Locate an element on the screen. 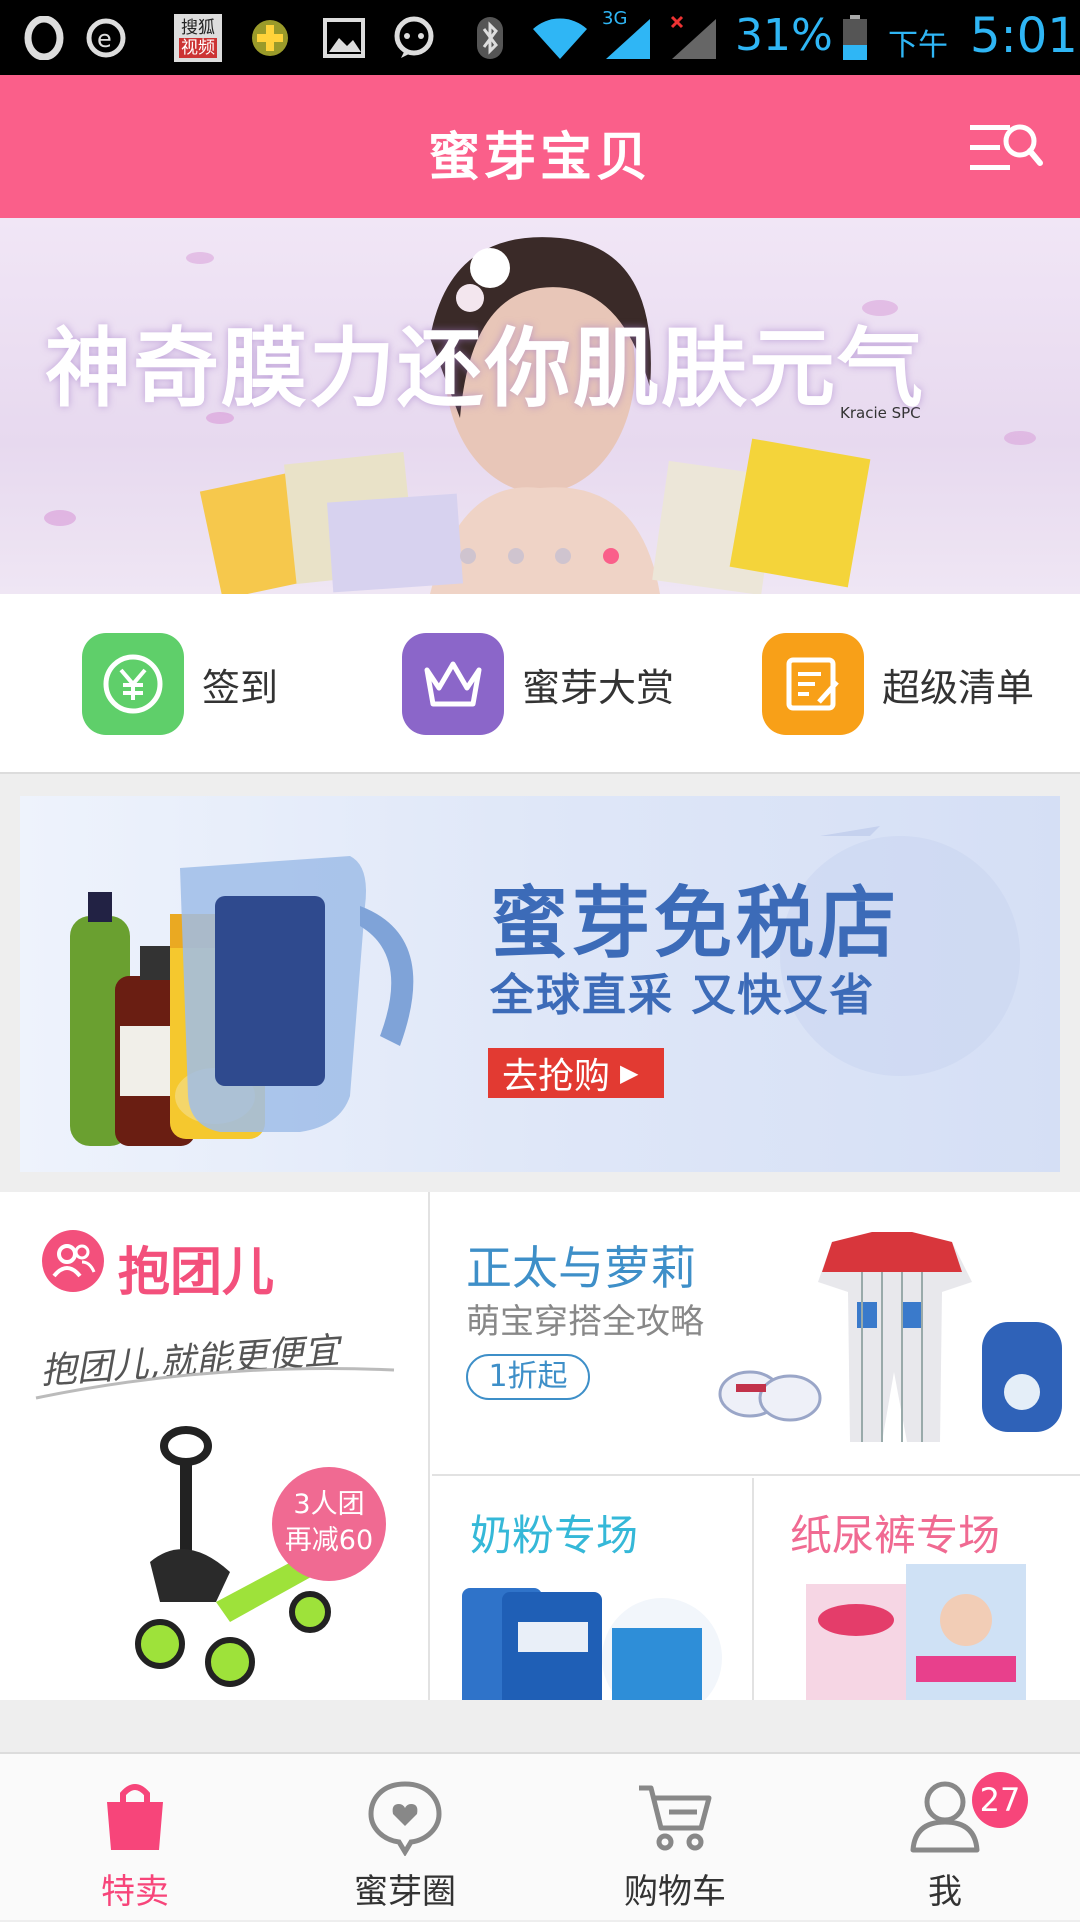 This screenshot has width=1080, height=1922. shopping-bag-icon is located at coordinates (135, 1816).